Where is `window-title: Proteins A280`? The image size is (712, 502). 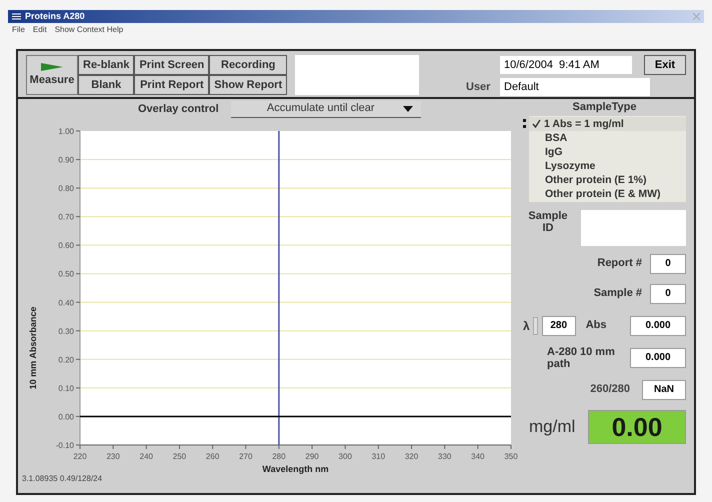
window-title: Proteins A280 is located at coordinates (55, 16).